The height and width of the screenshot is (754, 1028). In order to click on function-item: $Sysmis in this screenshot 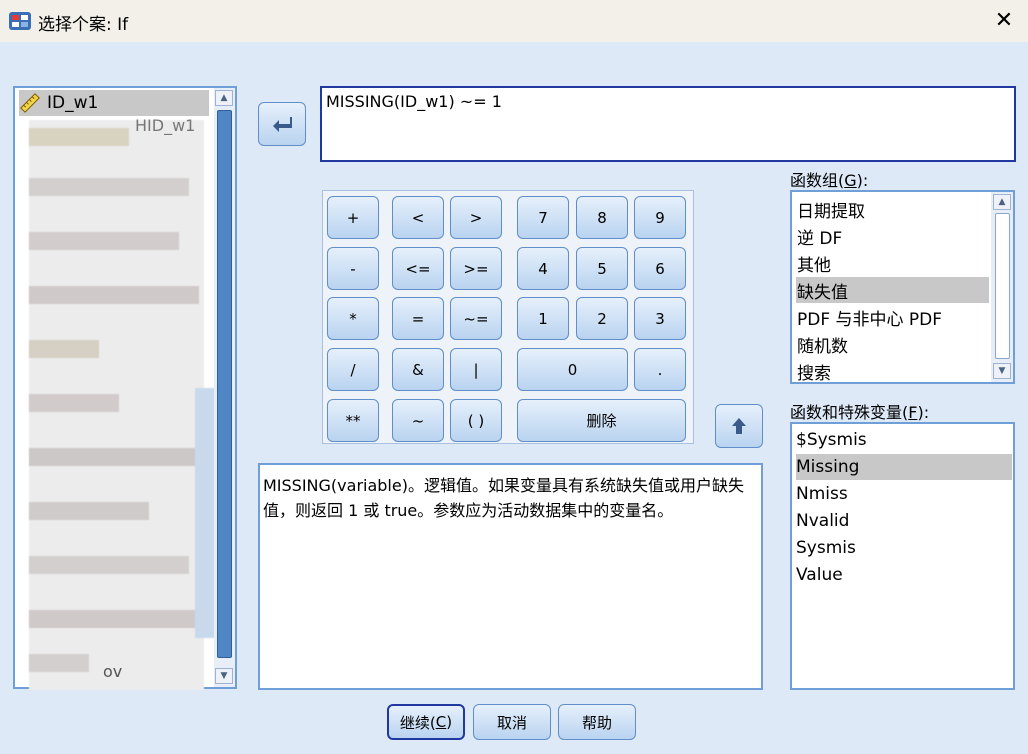, I will do `click(904, 440)`.